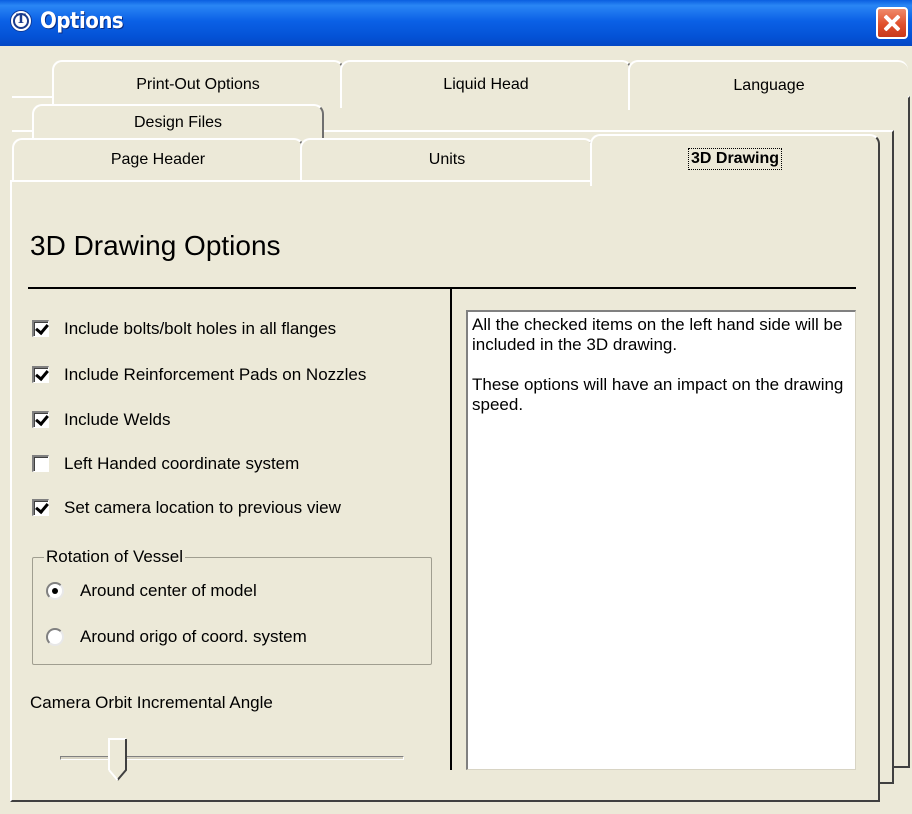 Image resolution: width=912 pixels, height=814 pixels. Describe the element at coordinates (200, 328) in the screenshot. I see `checkbox-label: Include bolts/bolt holes in all flanges` at that location.